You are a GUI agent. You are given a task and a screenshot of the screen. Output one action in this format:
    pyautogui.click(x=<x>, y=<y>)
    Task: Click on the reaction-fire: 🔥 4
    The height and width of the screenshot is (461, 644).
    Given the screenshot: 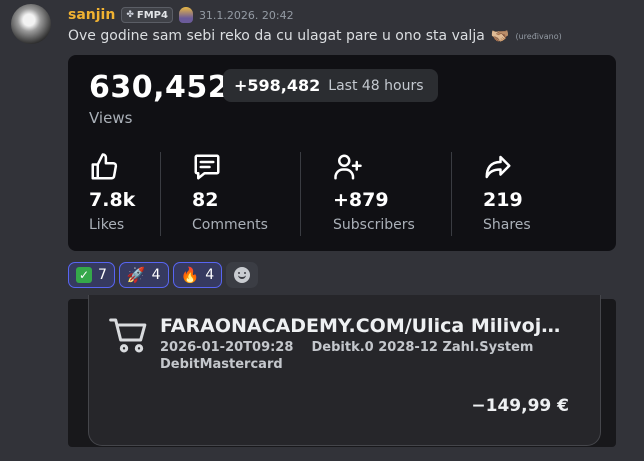 What is the action you would take?
    pyautogui.click(x=197, y=275)
    